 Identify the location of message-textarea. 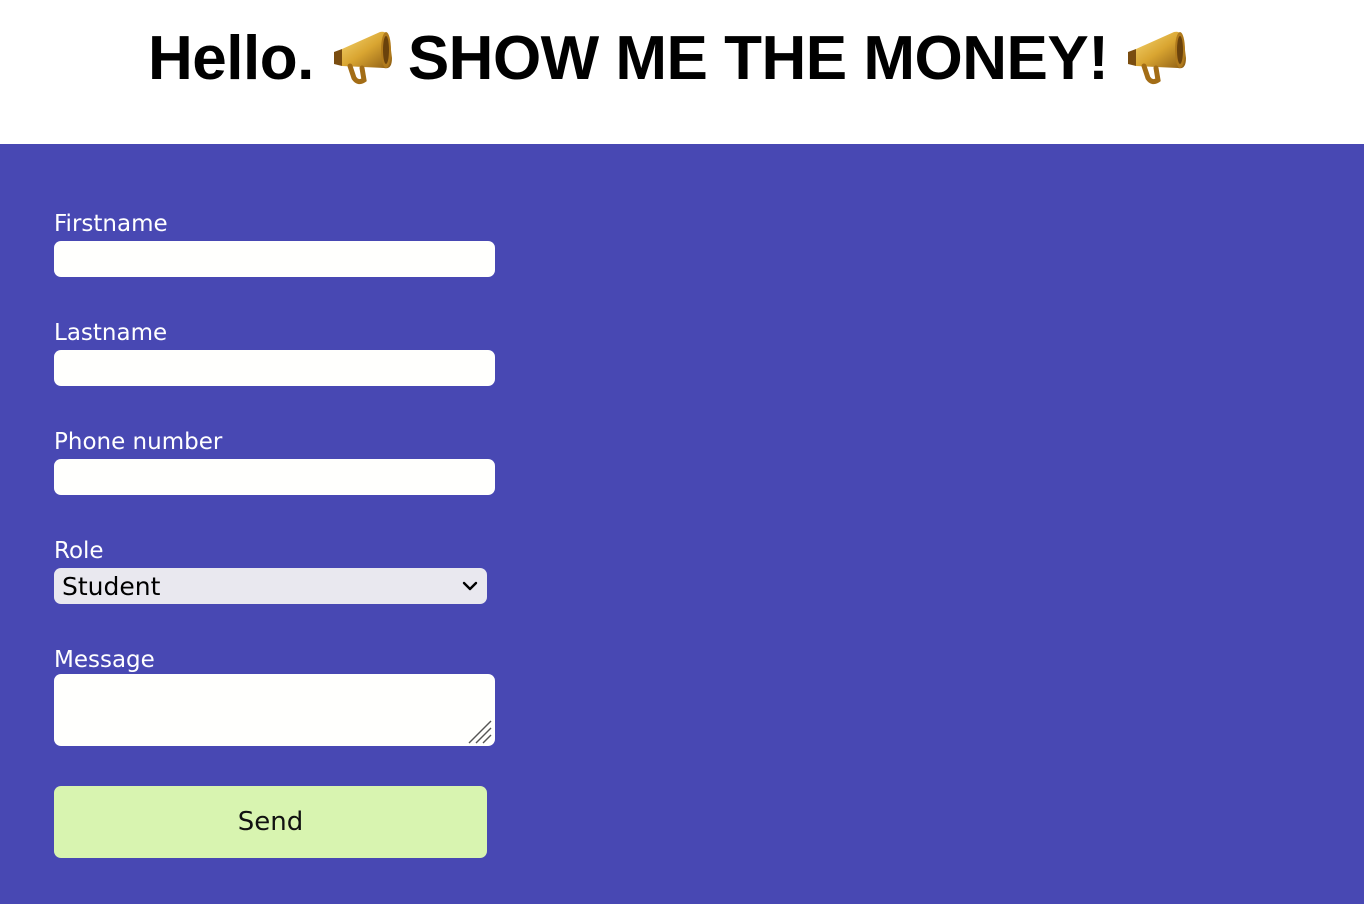
(274, 710).